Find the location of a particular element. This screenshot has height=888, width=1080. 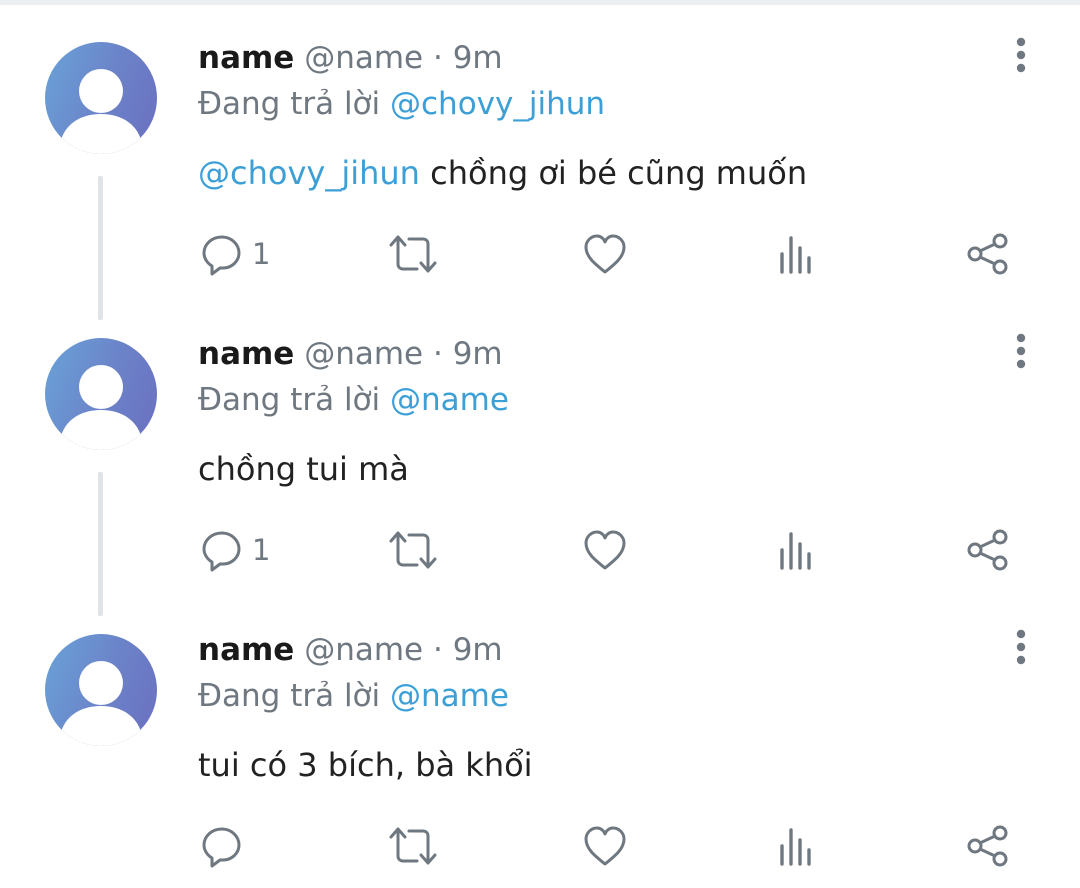

tweet-text: chồng tui mà is located at coordinates (303, 469).